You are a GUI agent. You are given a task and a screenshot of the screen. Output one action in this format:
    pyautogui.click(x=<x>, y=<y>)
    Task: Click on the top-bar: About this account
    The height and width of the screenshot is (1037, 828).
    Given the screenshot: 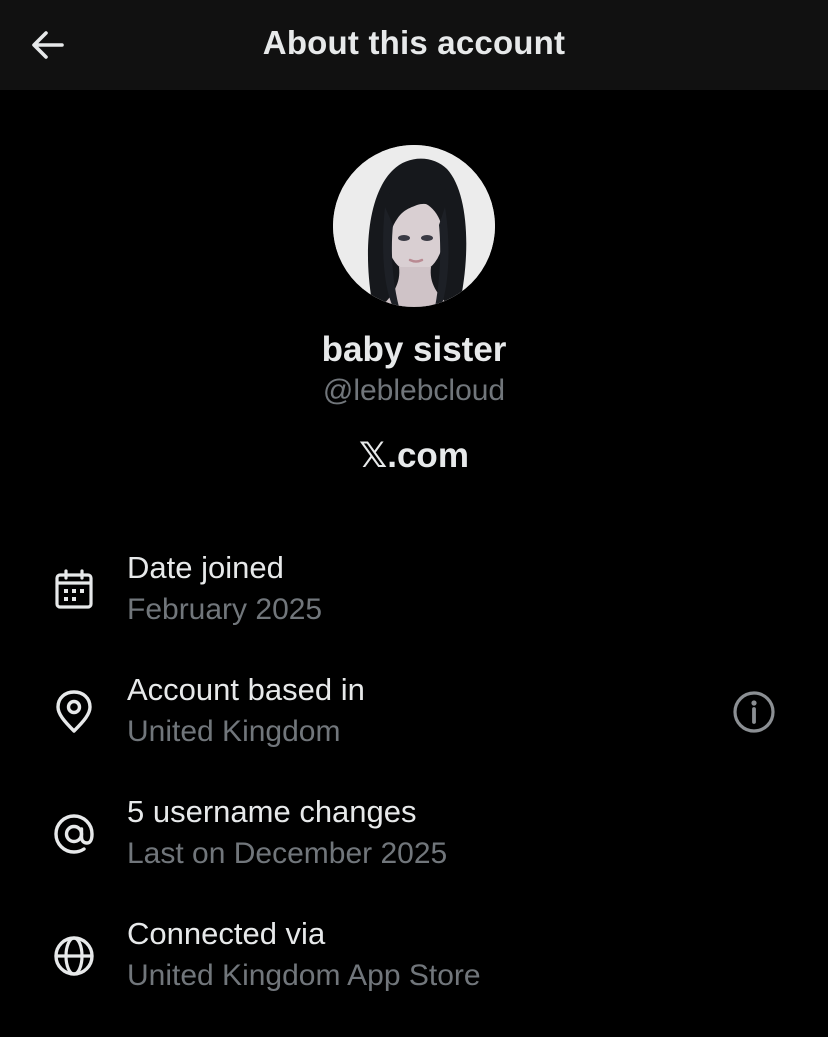 What is the action you would take?
    pyautogui.click(x=414, y=45)
    